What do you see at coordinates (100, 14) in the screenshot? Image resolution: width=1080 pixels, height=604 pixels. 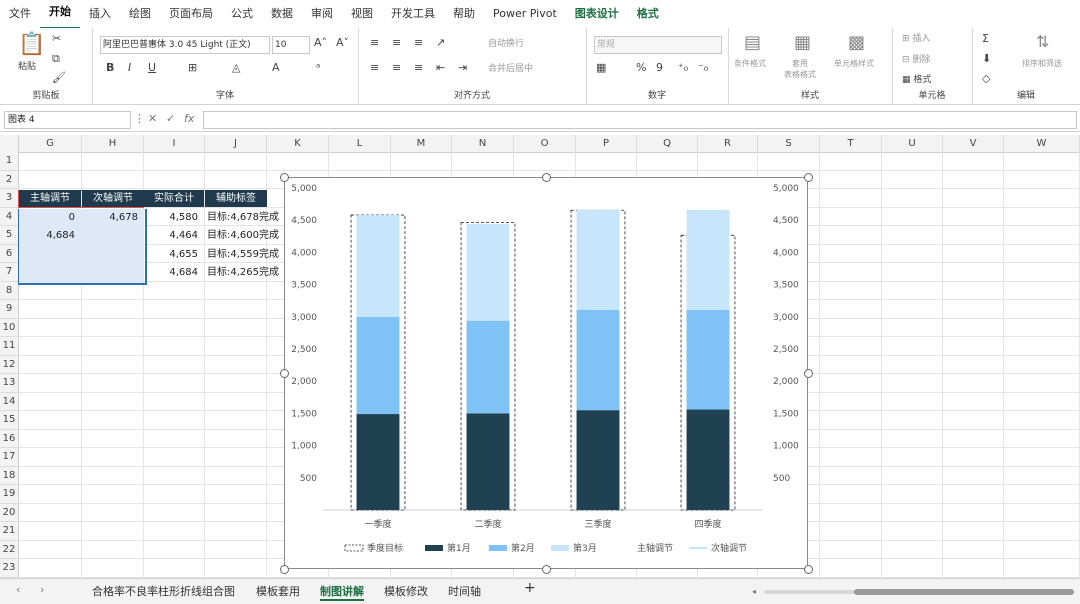 I see `menu-tab-2: 插入` at bounding box center [100, 14].